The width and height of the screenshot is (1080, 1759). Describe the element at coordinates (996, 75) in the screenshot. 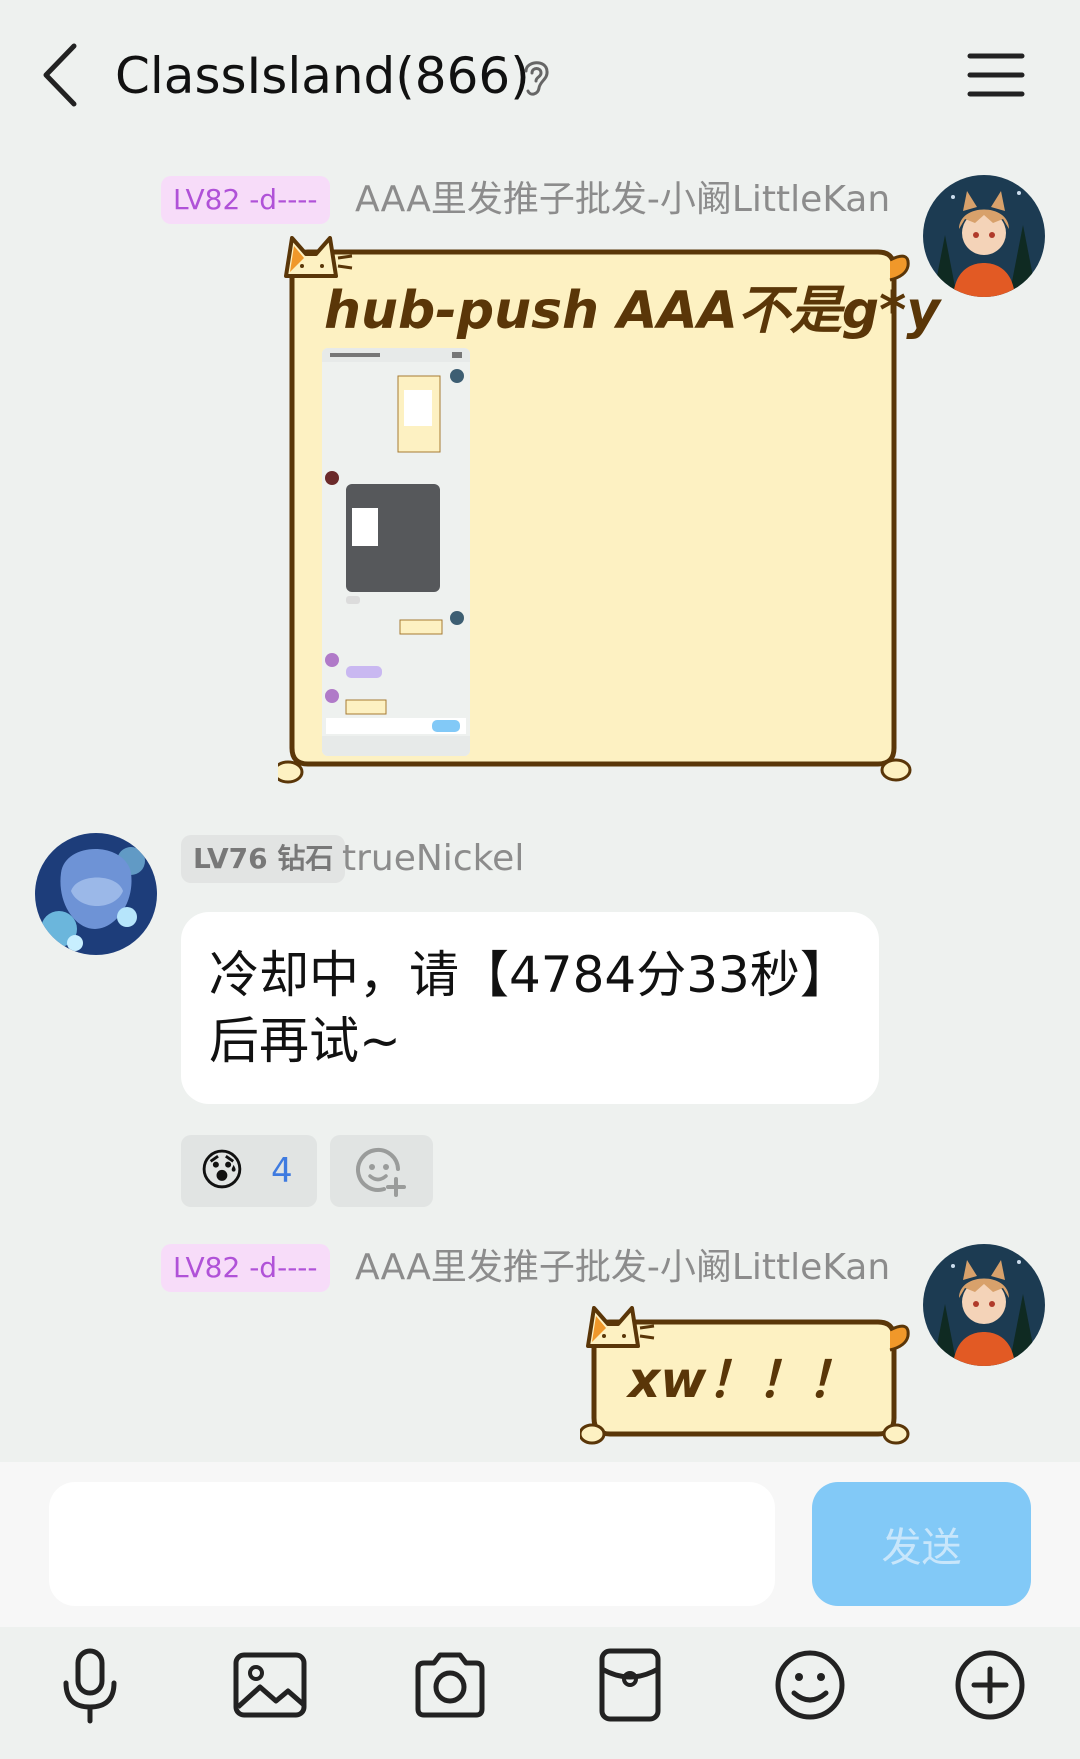

I see `menu-icon` at that location.